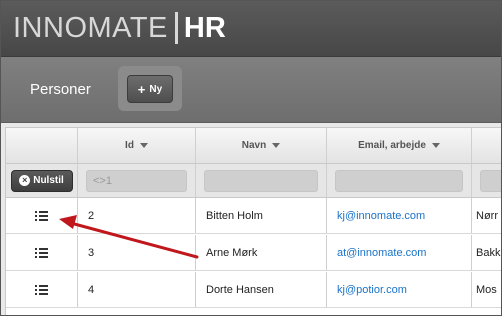  I want to click on name-cell: Arne Mørk, so click(261, 252).